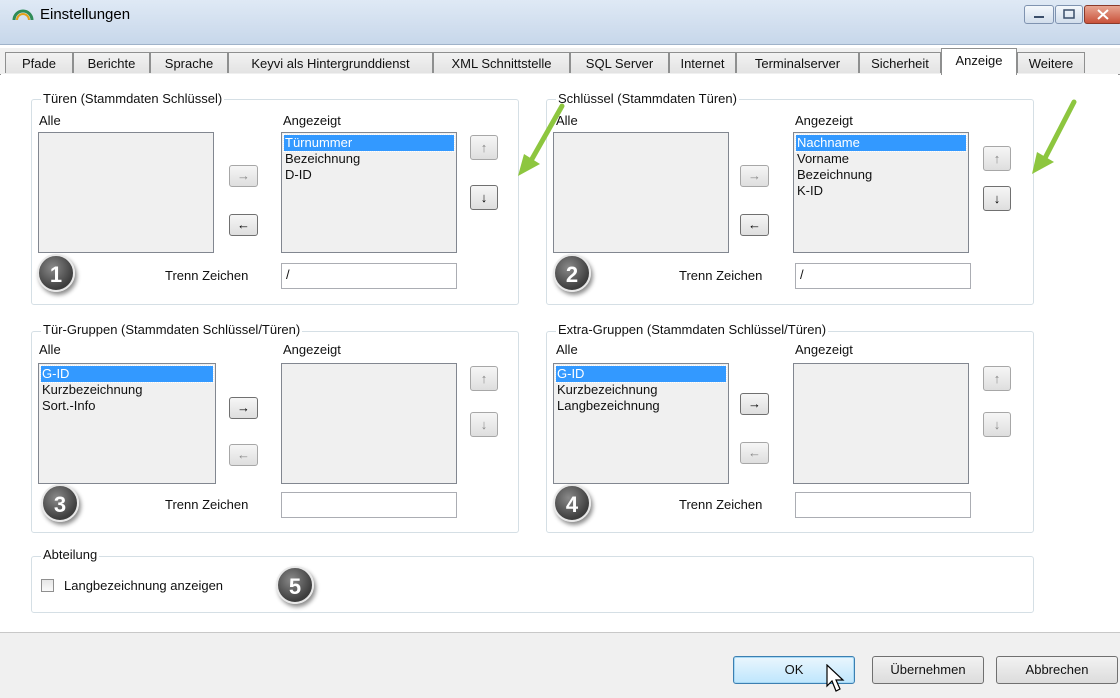  Describe the element at coordinates (619, 62) in the screenshot. I see `tab-sql-server: SQL Server` at that location.